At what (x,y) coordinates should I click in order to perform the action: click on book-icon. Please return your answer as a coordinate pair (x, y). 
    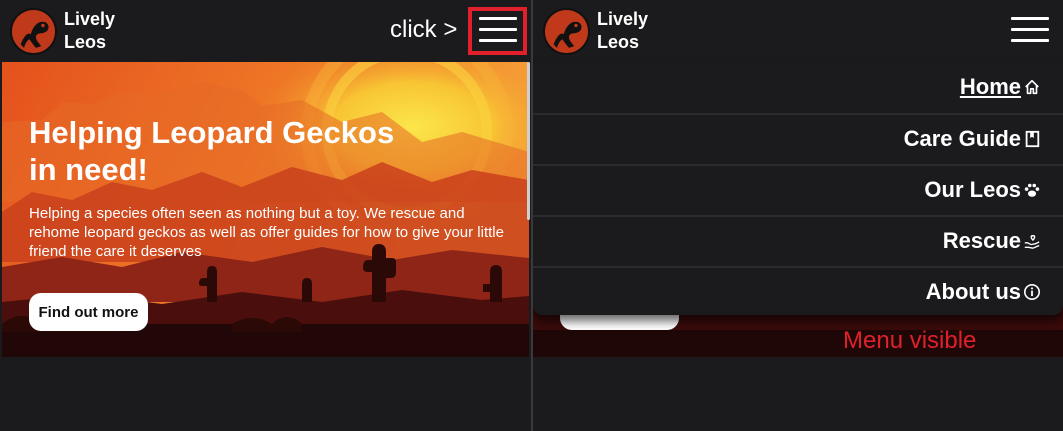
    Looking at the image, I should click on (1032, 139).